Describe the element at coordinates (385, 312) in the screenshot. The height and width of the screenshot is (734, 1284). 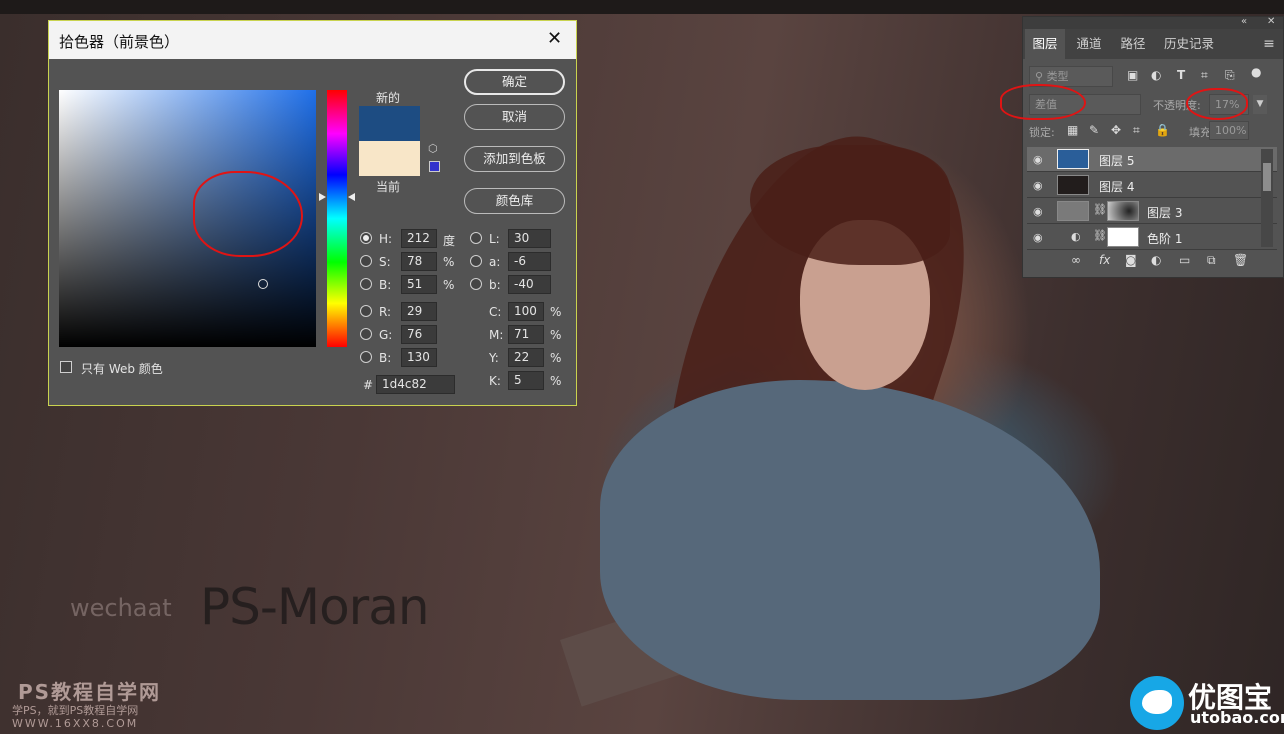
I see `label-r: R:` at that location.